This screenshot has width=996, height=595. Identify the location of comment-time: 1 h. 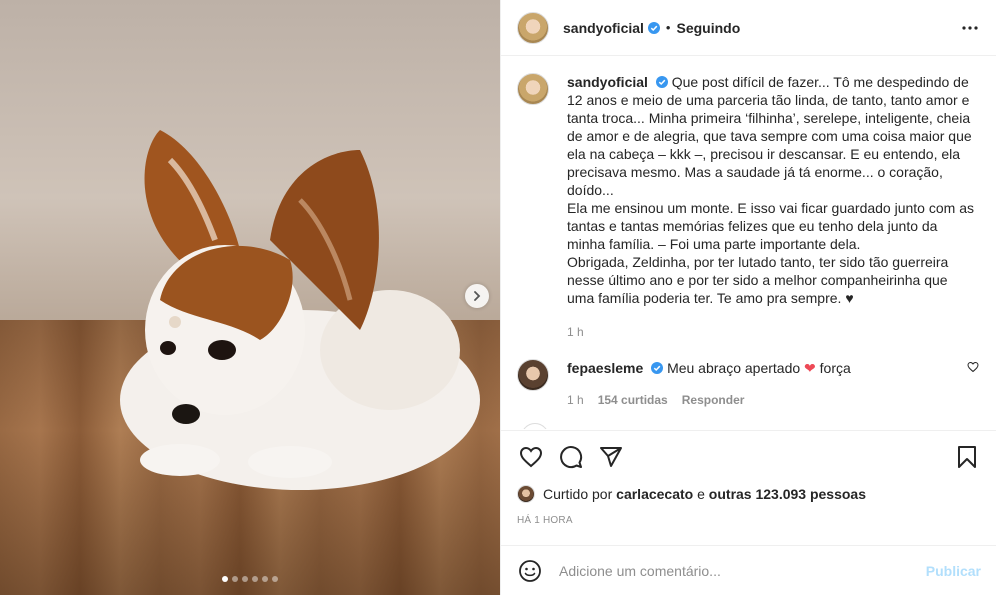
(575, 400).